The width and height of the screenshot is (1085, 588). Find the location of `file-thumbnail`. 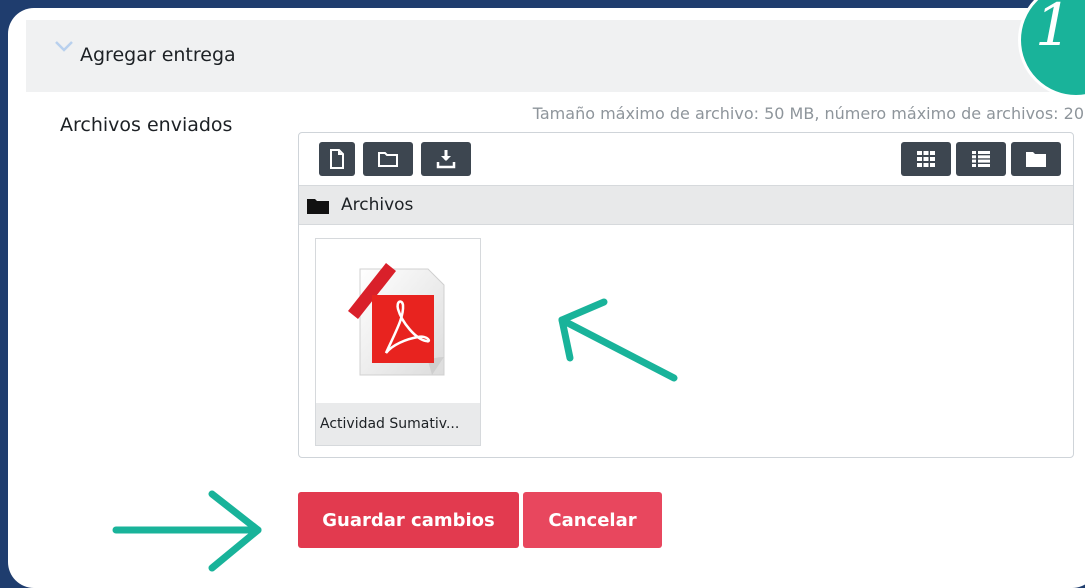

file-thumbnail is located at coordinates (398, 321).